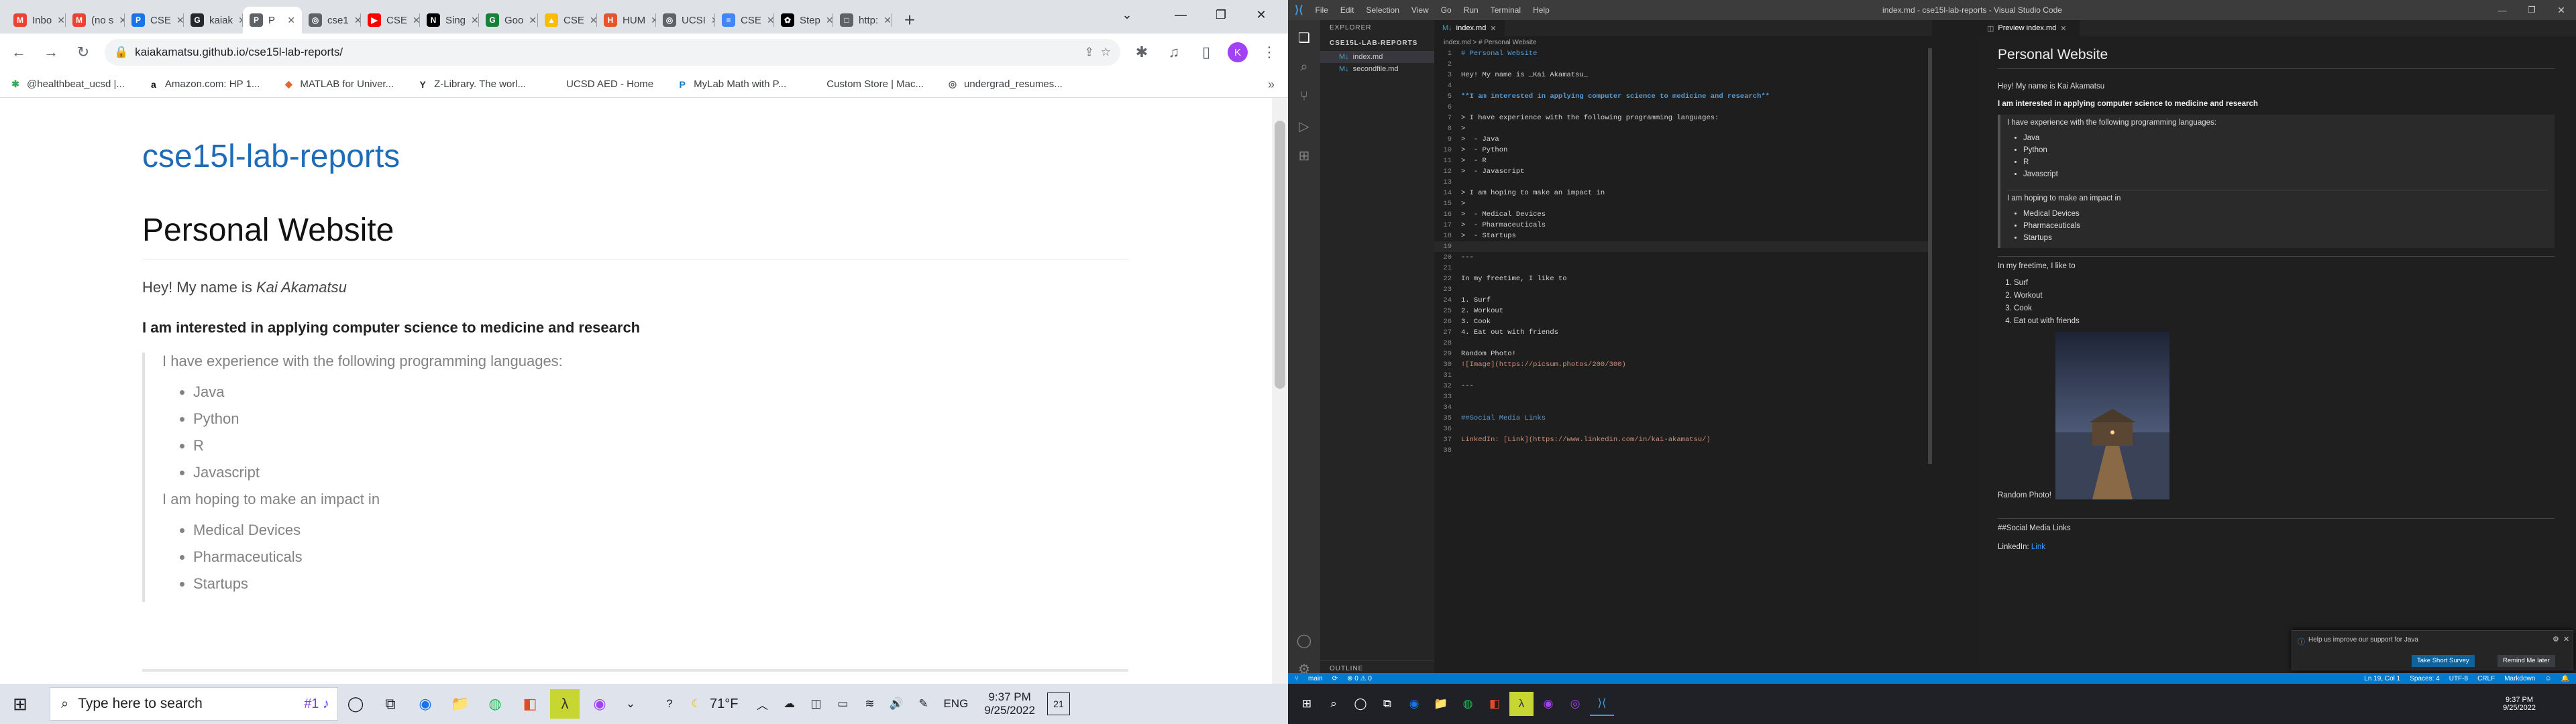 The height and width of the screenshot is (724, 2576). Describe the element at coordinates (1269, 52) in the screenshot. I see `menu-icon: ⋮` at that location.